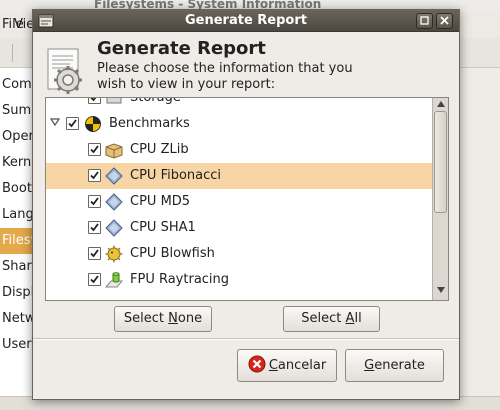  What do you see at coordinates (17, 189) in the screenshot?
I see `sidebar-item-boots: Boots` at bounding box center [17, 189].